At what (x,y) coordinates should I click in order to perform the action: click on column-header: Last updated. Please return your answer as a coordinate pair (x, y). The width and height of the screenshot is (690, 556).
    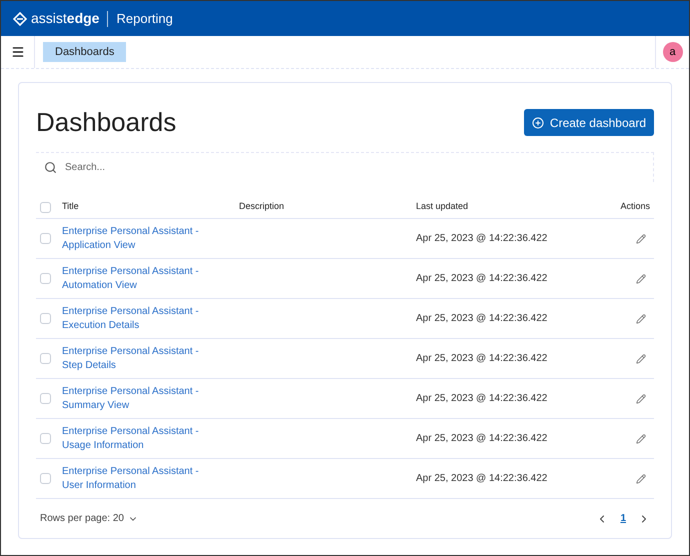
    Looking at the image, I should click on (443, 207).